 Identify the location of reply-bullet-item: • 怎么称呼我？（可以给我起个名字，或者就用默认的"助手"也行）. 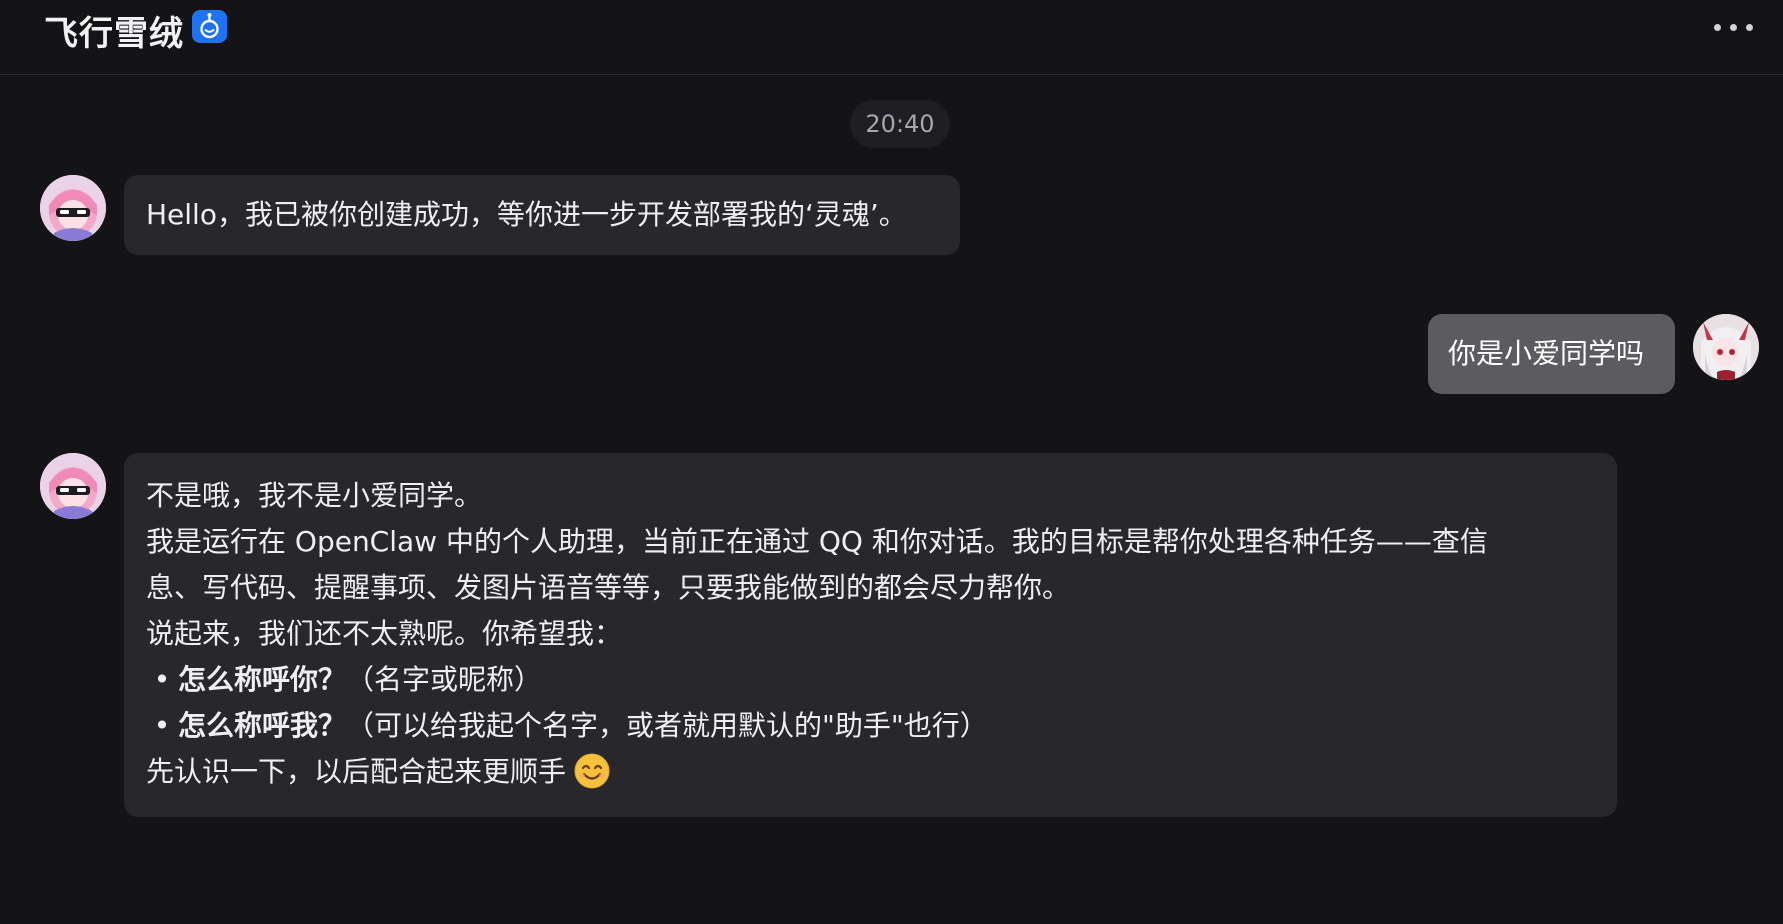
(870, 726).